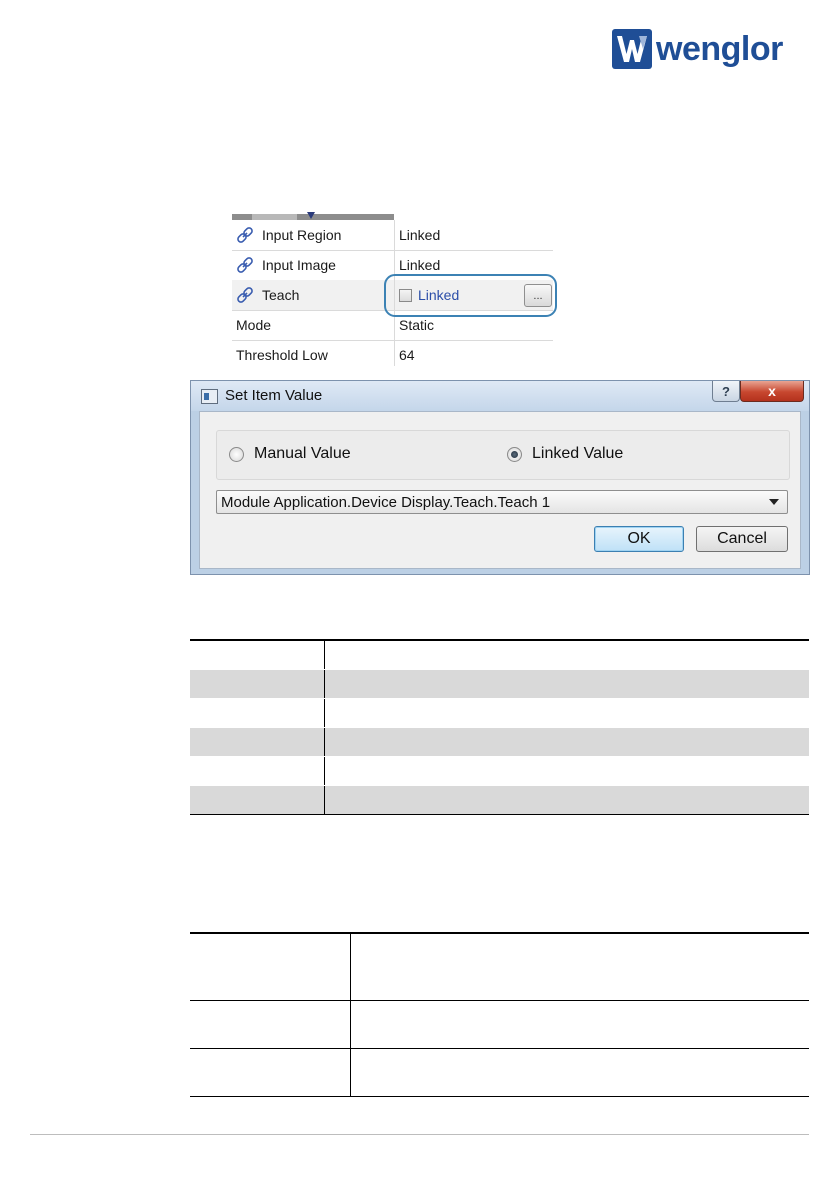  I want to click on help-button: ?, so click(726, 391).